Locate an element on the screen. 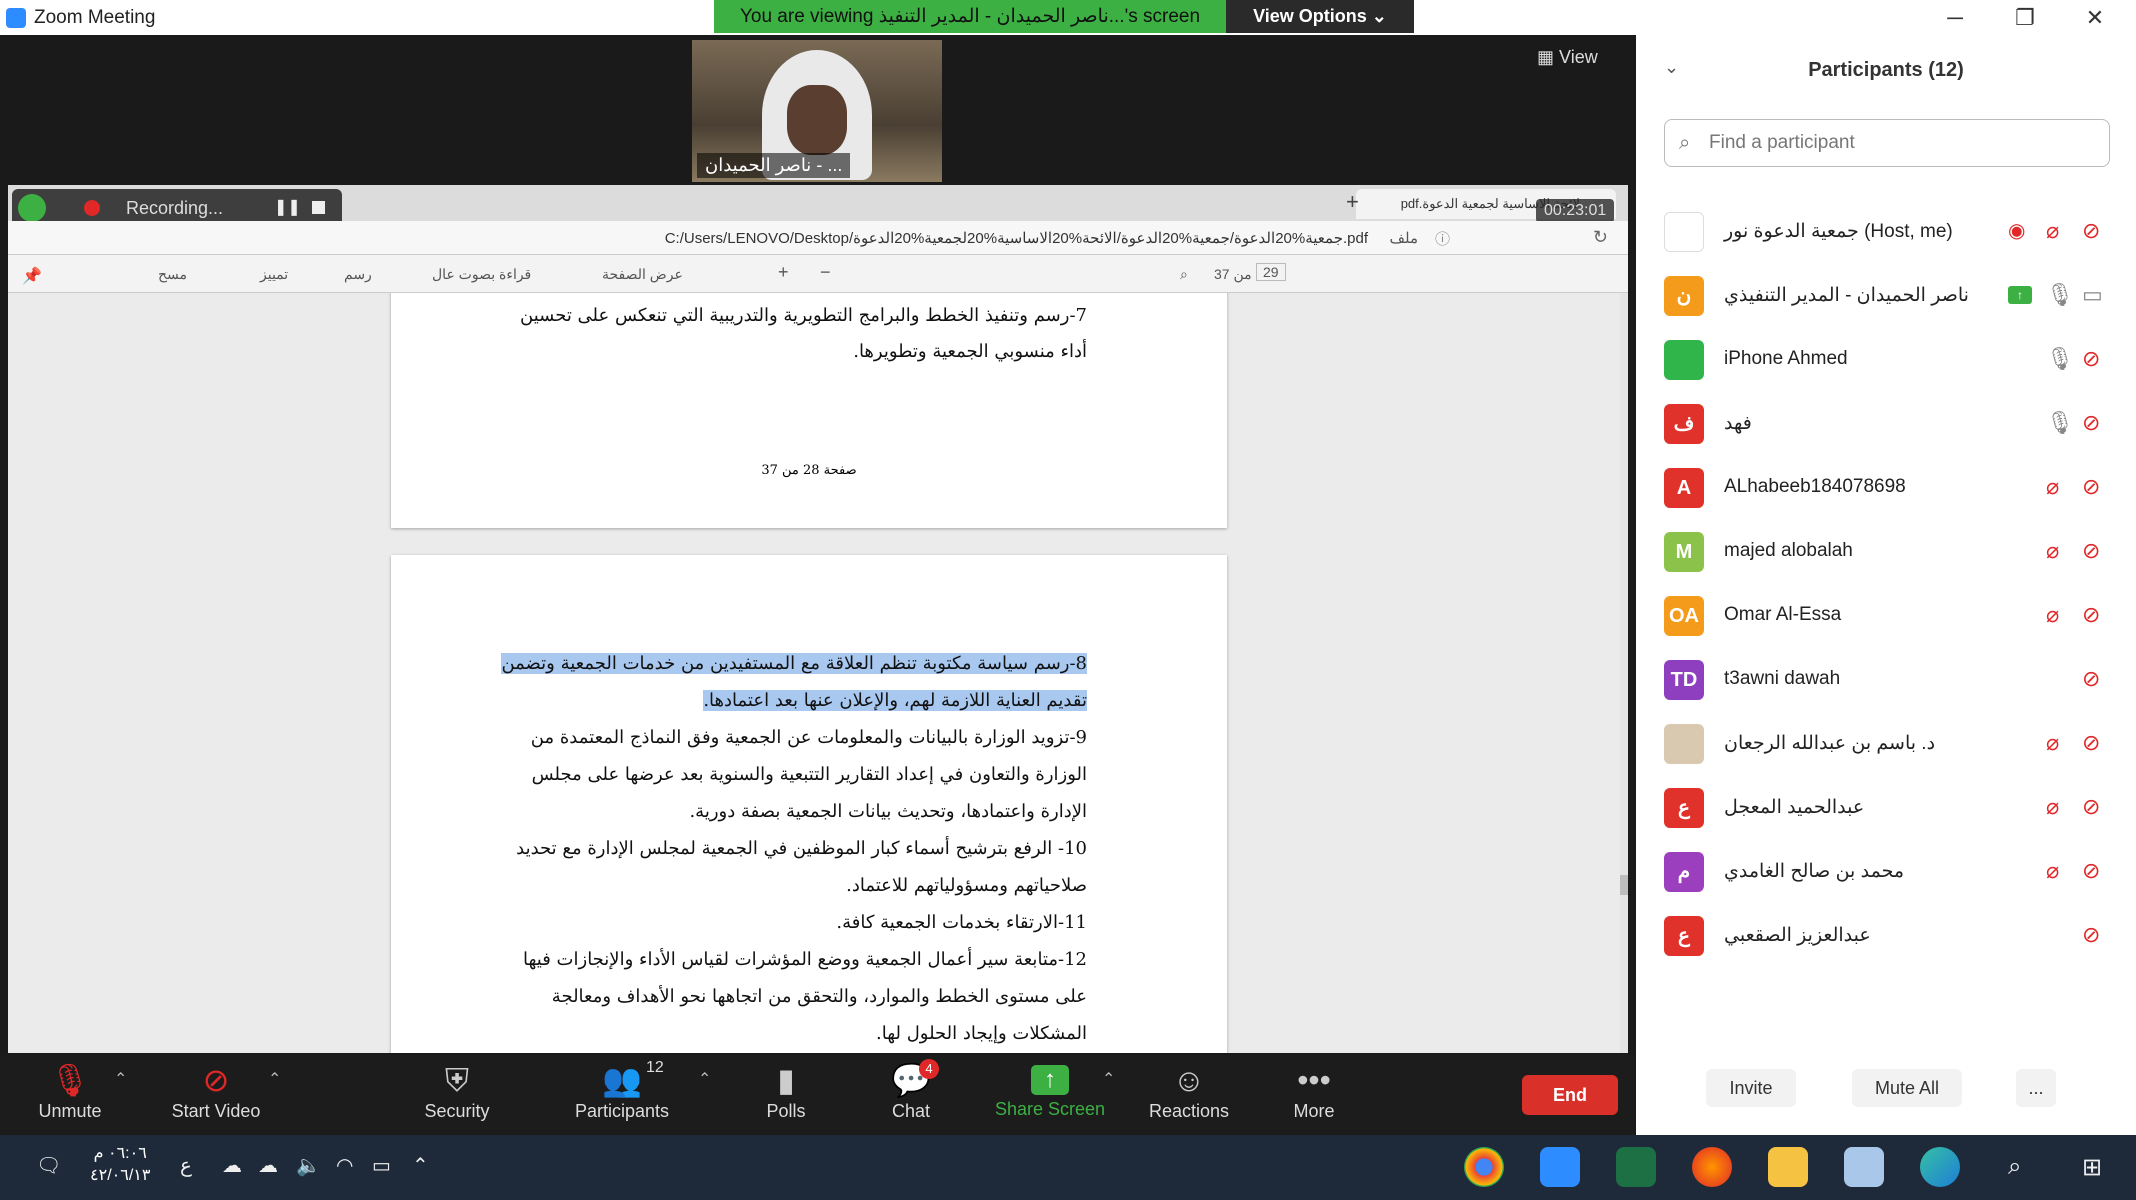 This screenshot has height=1200, width=2136. participants-button: 👥 12 Participants is located at coordinates (622, 1095).